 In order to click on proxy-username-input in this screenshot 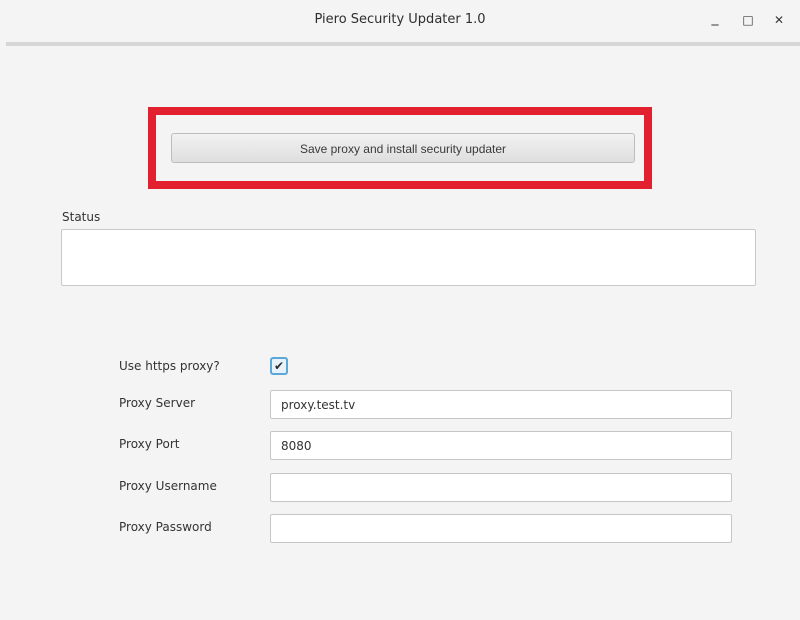, I will do `click(501, 487)`.